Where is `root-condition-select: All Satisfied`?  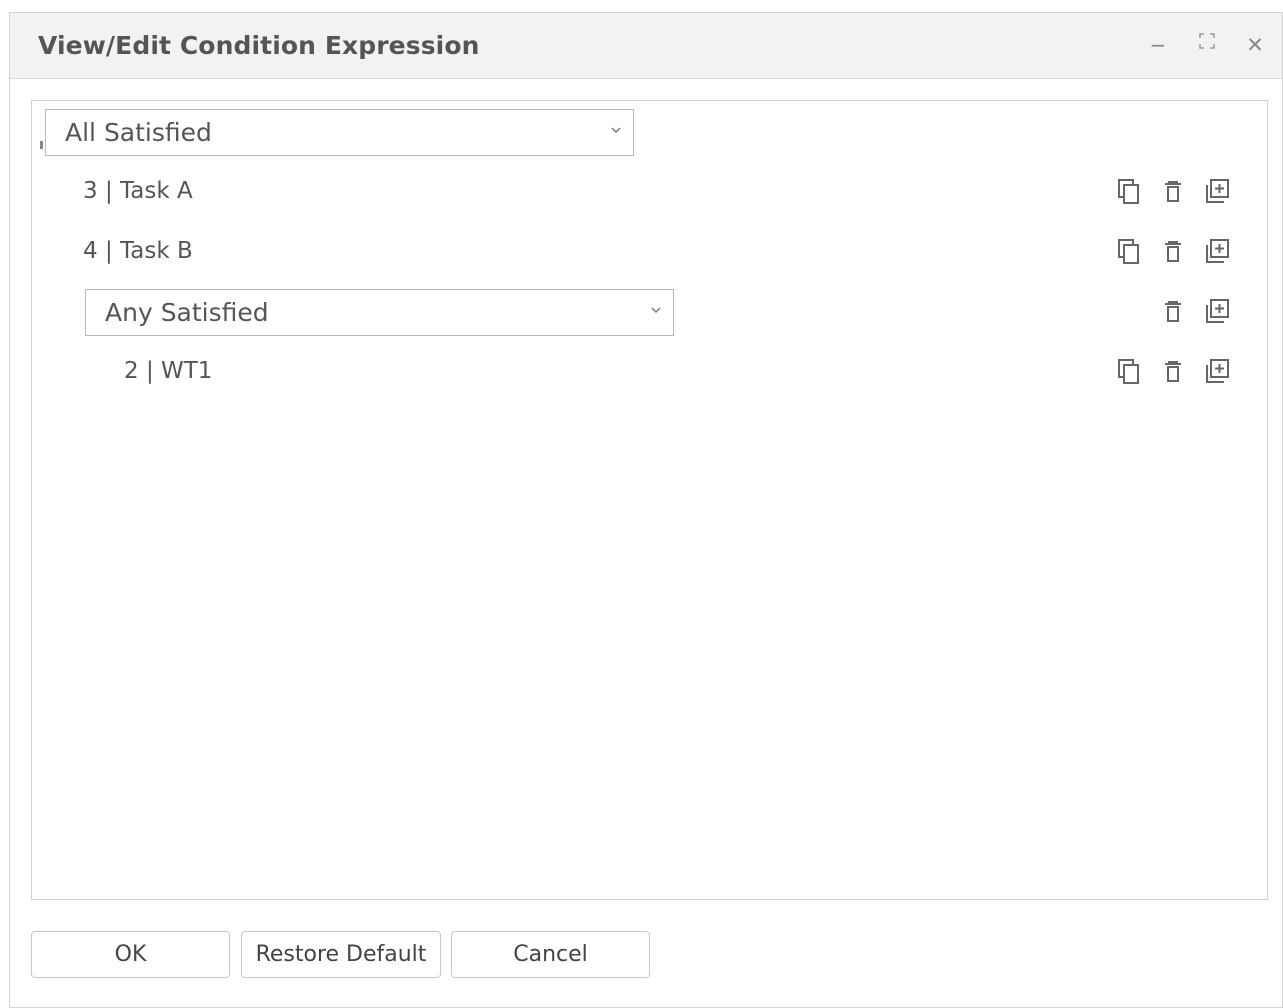 root-condition-select: All Satisfied is located at coordinates (339, 132).